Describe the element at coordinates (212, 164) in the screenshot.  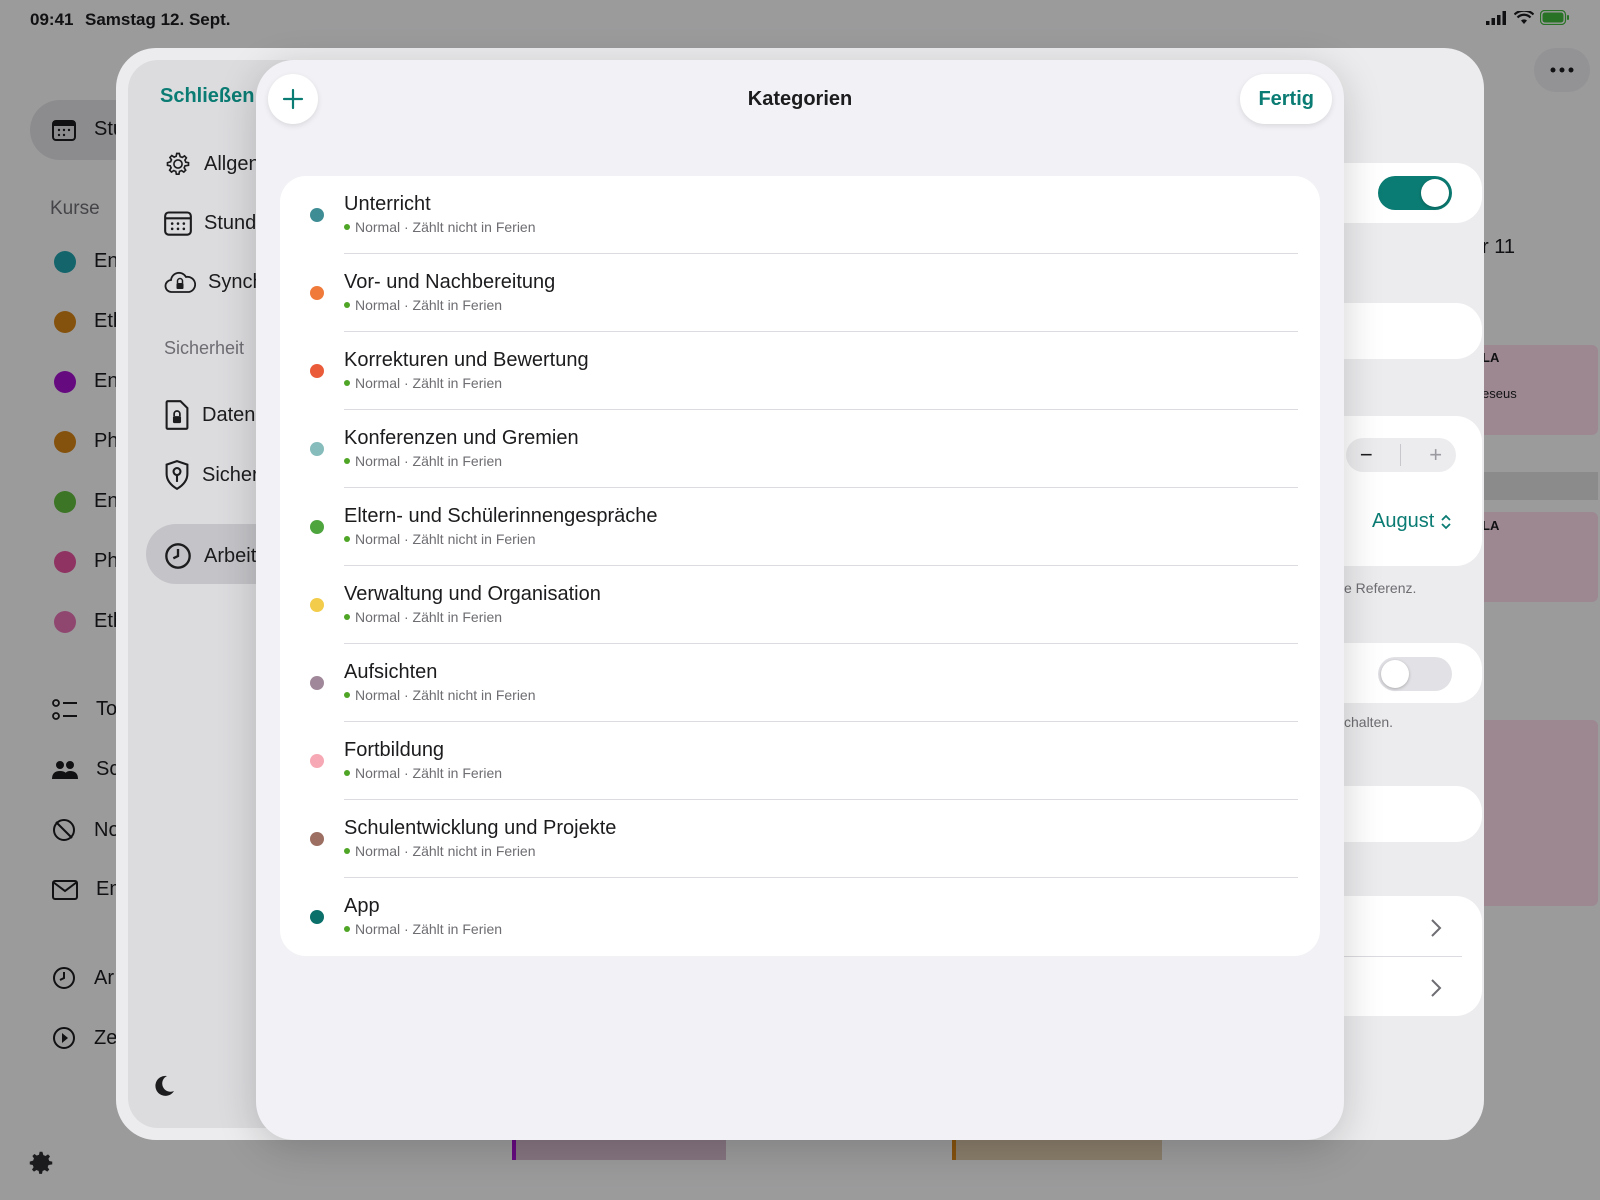
I see `settings-item-general: Allgen` at that location.